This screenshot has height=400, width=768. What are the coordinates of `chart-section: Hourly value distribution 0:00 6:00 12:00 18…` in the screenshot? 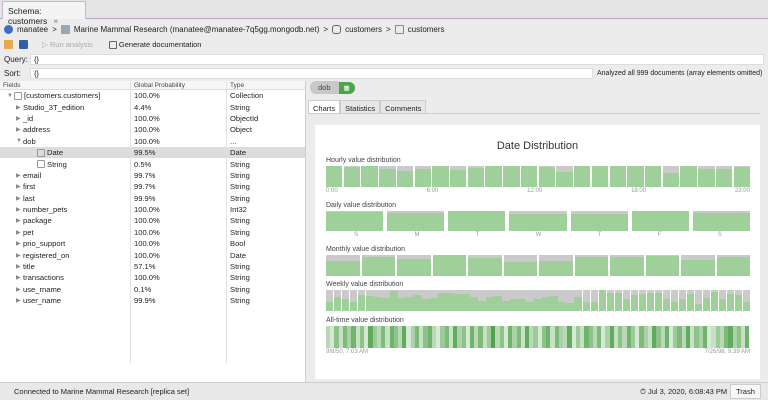 It's located at (538, 176).